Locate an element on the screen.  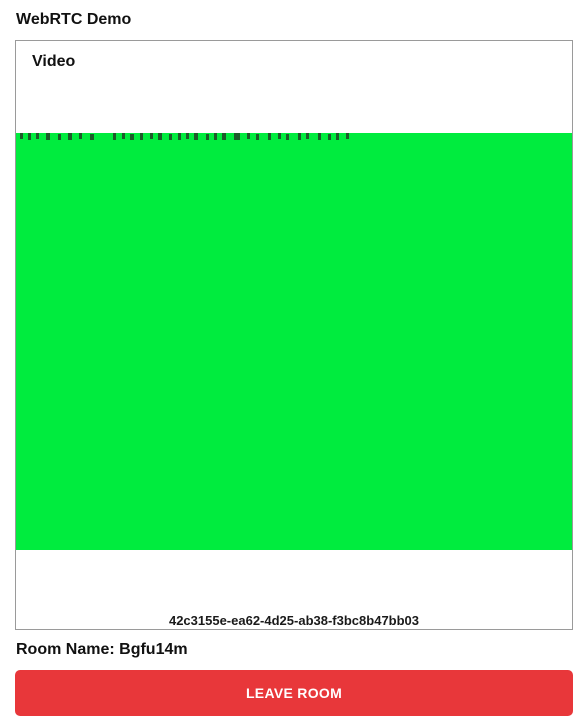
leave-room-button: LEAVE ROOM is located at coordinates (294, 693).